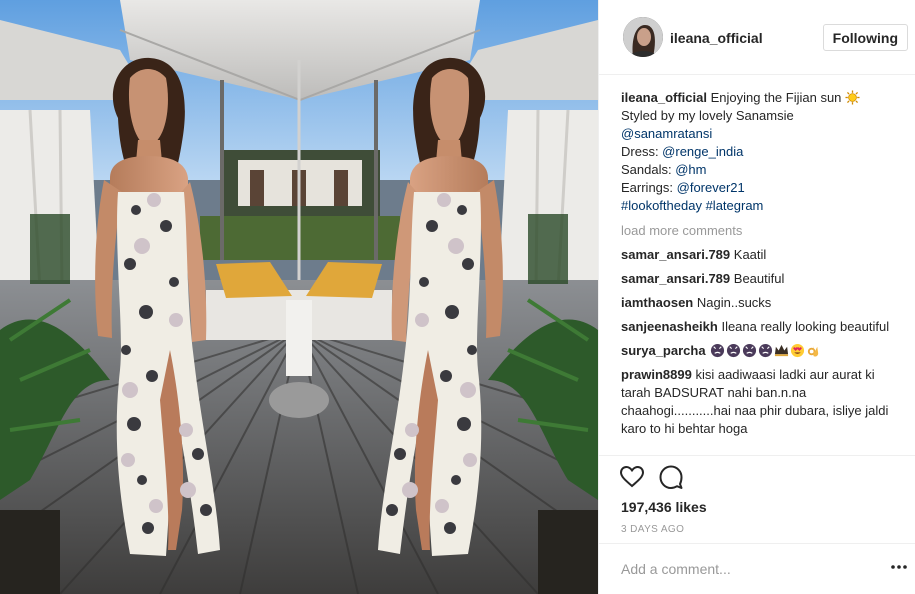 This screenshot has width=915, height=594. Describe the element at coordinates (741, 569) in the screenshot. I see `add-comment-input` at that location.